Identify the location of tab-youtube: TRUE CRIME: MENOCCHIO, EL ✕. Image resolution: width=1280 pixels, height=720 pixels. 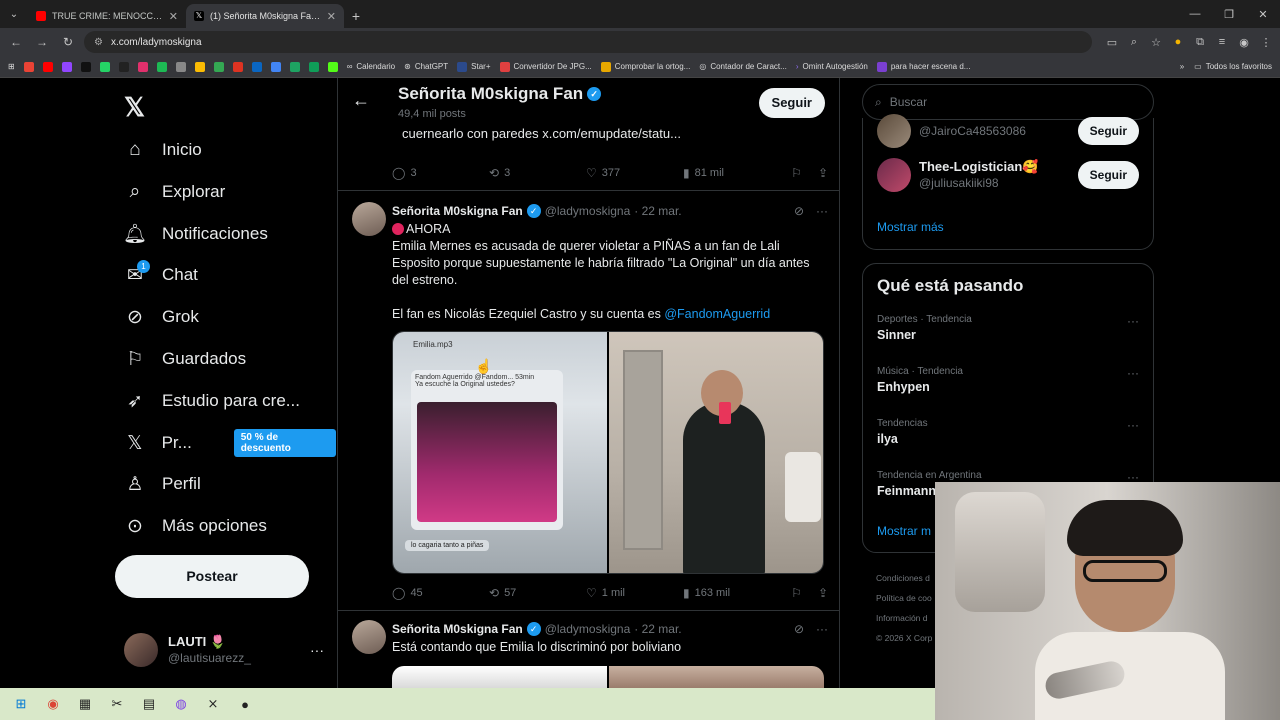
(107, 16).